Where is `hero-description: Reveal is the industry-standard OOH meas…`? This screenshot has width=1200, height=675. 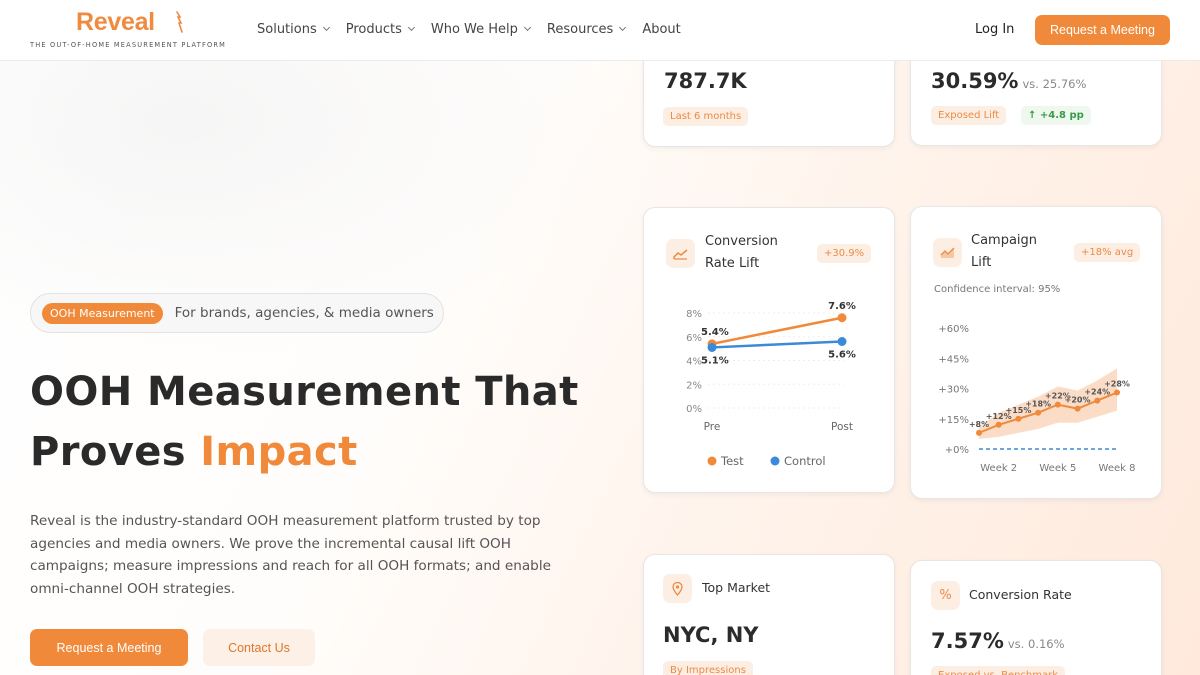
hero-description: Reveal is the industry-standard OOH meas… is located at coordinates (290, 555).